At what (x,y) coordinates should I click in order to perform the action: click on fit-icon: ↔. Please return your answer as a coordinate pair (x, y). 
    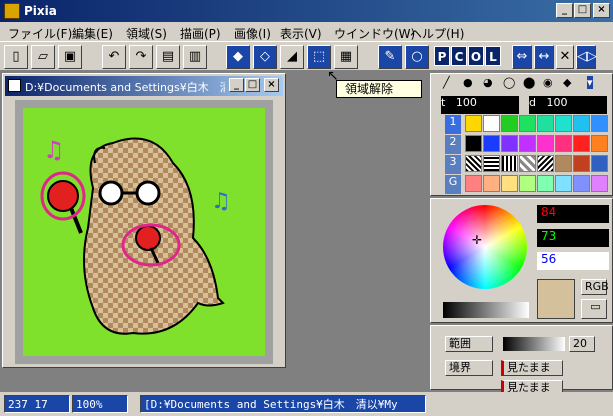
    Looking at the image, I should click on (544, 57).